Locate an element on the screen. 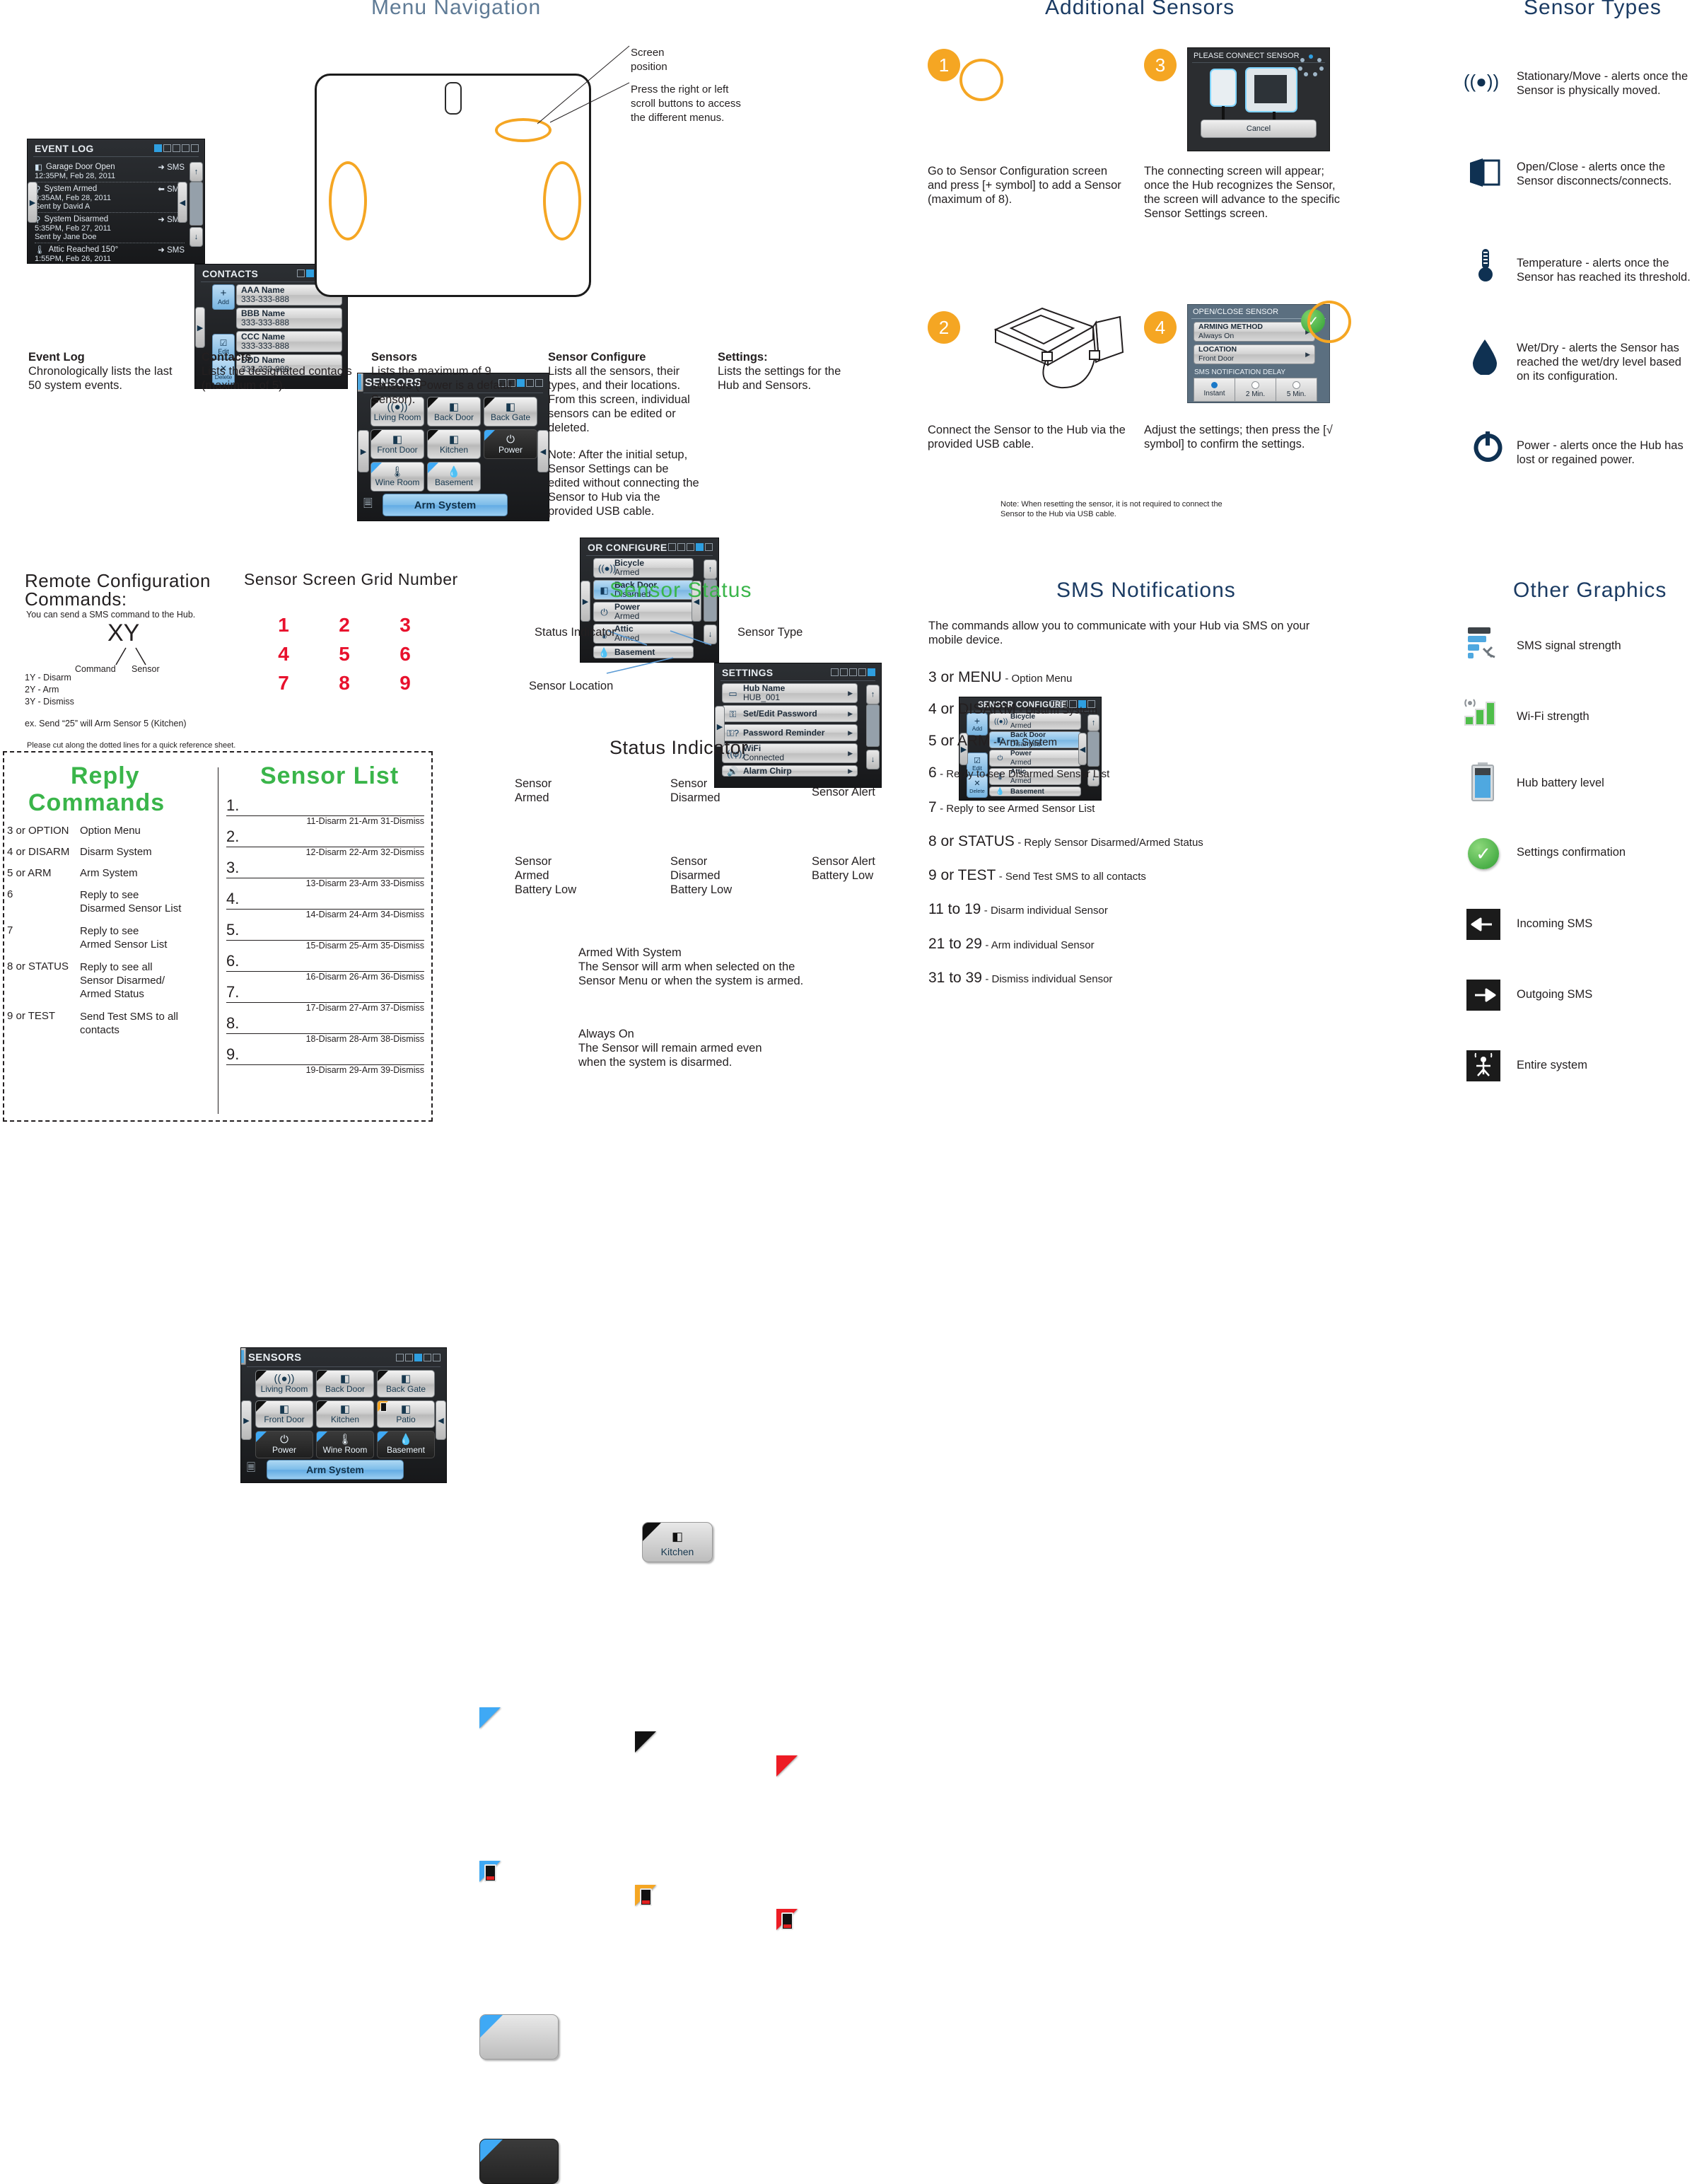  sensor-tile: ◧ Back Door is located at coordinates (345, 1384).